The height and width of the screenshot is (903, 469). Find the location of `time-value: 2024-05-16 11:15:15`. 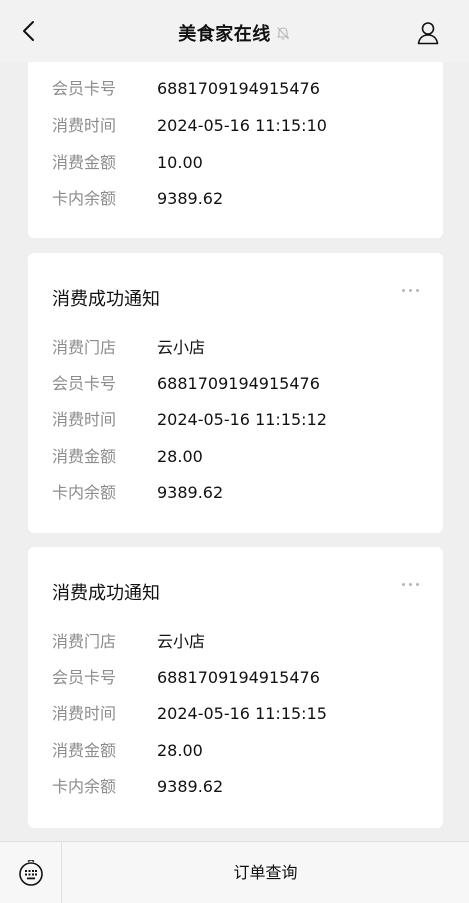

time-value: 2024-05-16 11:15:15 is located at coordinates (242, 713).